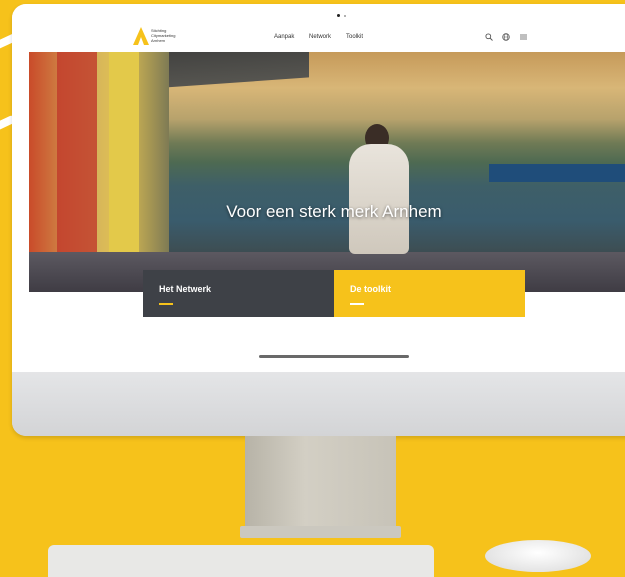  I want to click on card-label: Het Netwerk, so click(185, 289).